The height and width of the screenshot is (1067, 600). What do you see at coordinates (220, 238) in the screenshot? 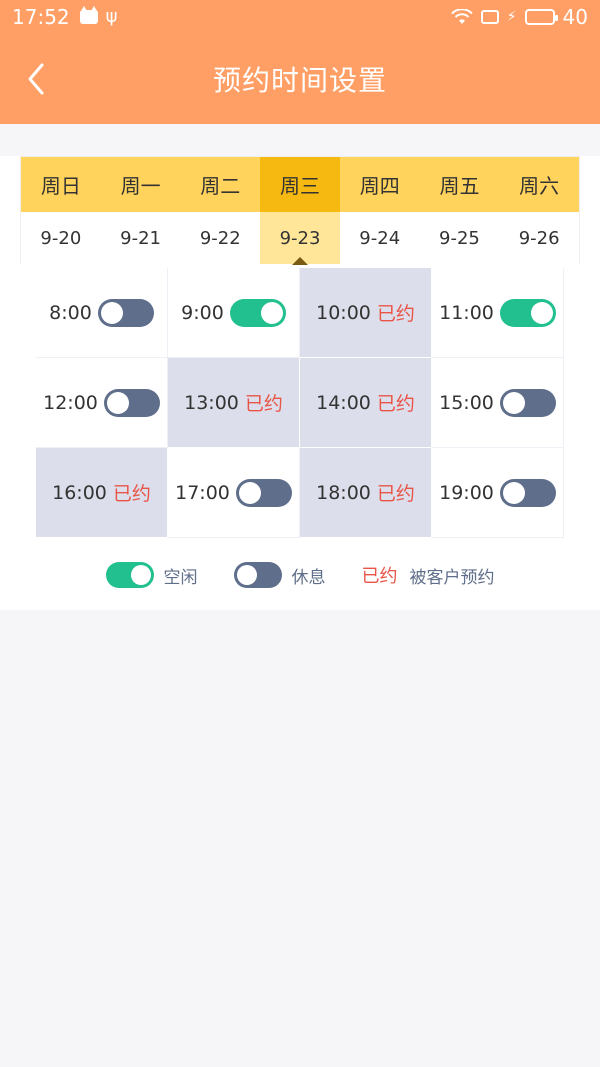
I see `date-tab: 9-22` at bounding box center [220, 238].